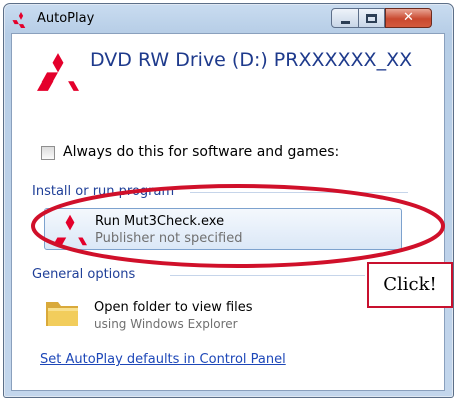 This screenshot has height=401, width=457. Describe the element at coordinates (166, 324) in the screenshot. I see `open-folder-subtitle: using Windows Explorer` at that location.